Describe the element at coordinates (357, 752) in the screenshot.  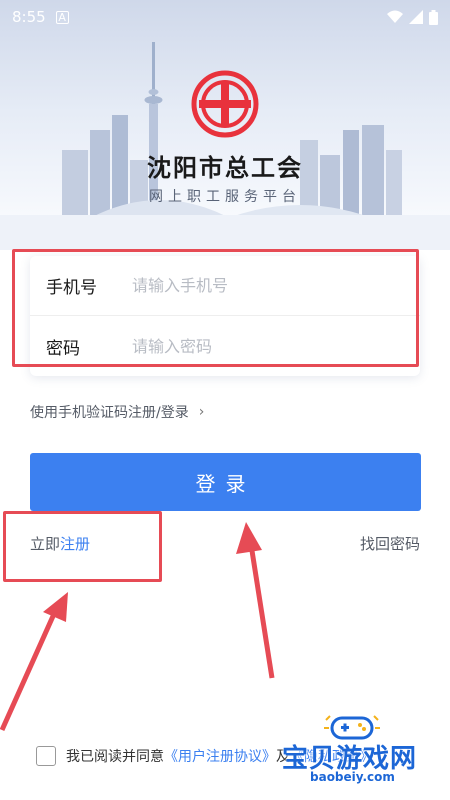
I see `site-watermark: 宝贝游戏网 baobeiy.com` at that location.